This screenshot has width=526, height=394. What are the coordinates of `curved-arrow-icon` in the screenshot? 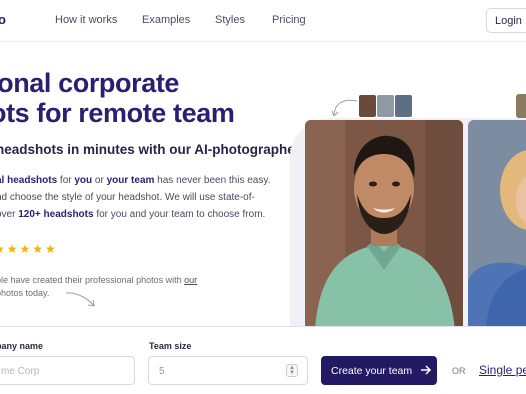 It's located at (80, 299).